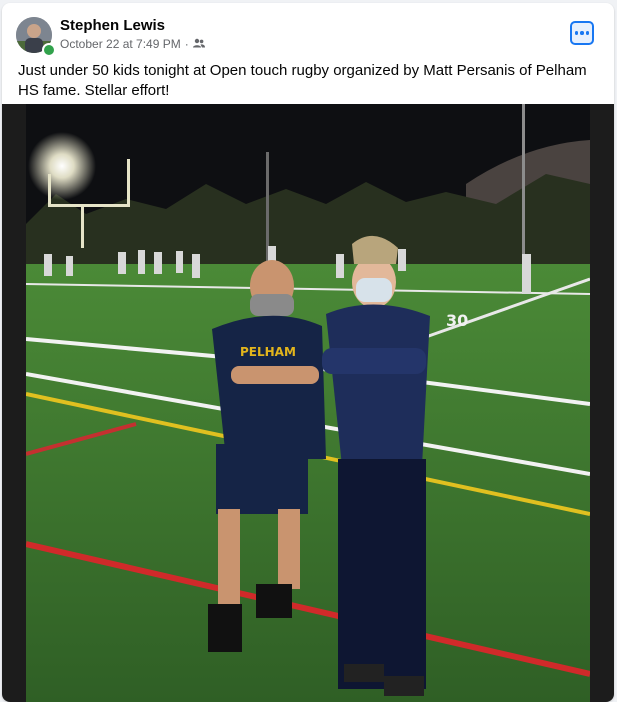 This screenshot has height=702, width=617. I want to click on jersey-text: PELHAM, so click(268, 352).